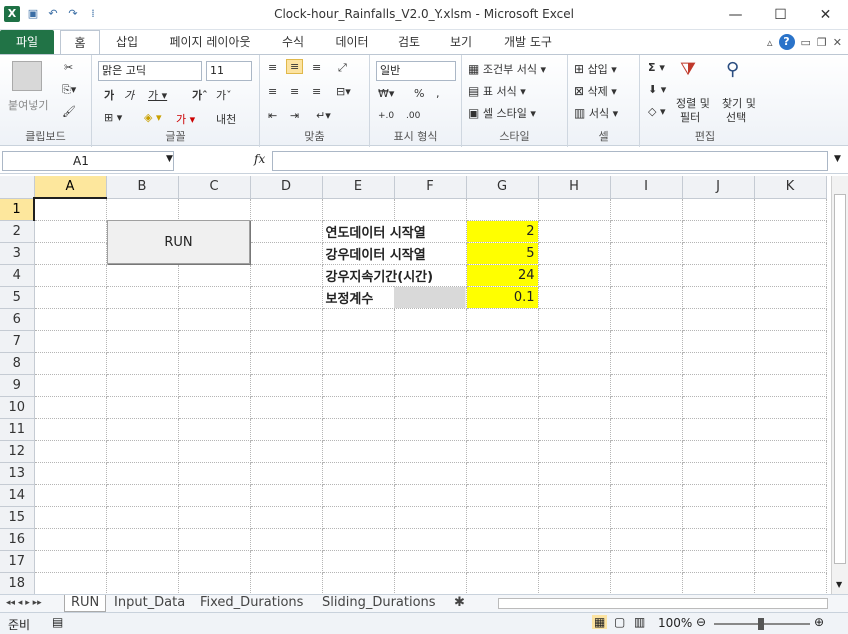 The image size is (848, 634). I want to click on fill-icon: ⬇ ▾, so click(657, 89).